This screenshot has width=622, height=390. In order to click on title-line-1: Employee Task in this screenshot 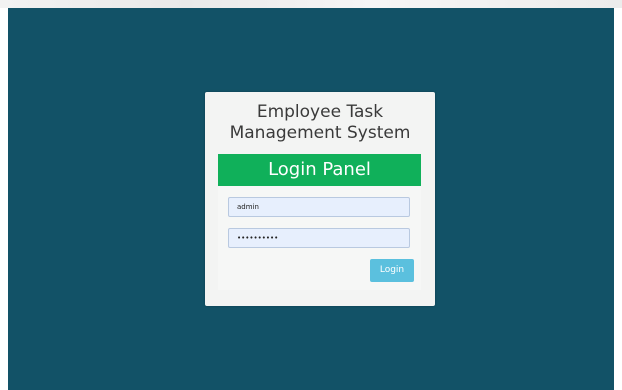, I will do `click(320, 112)`.